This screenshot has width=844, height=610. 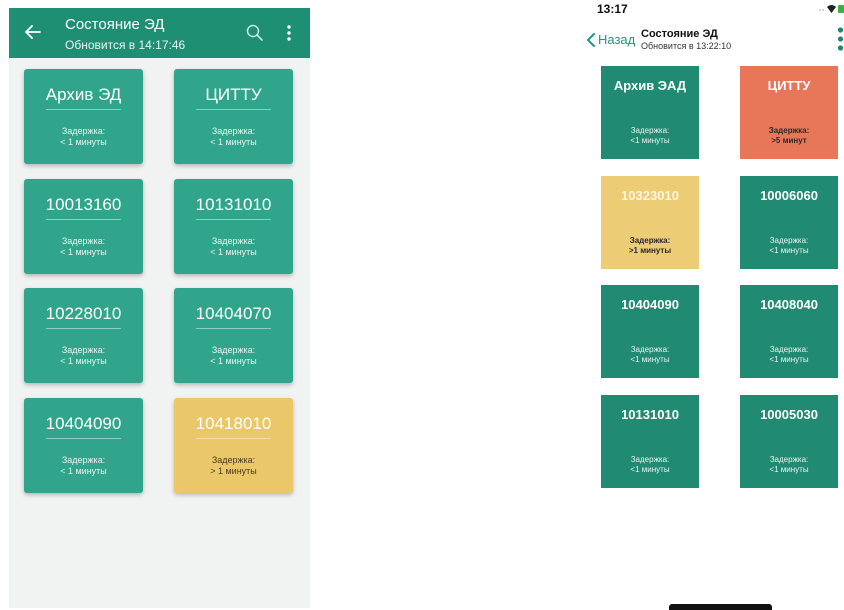 I want to click on refresh-subtitle: Обновится в 13:22:10, so click(x=686, y=46).